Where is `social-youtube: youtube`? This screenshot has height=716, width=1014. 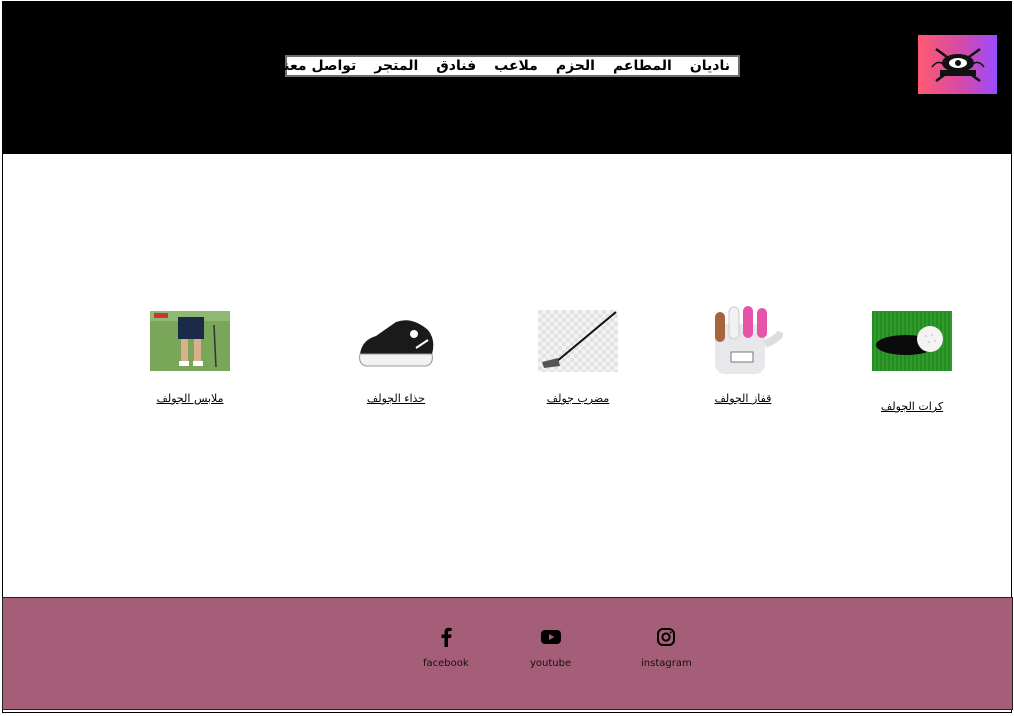
social-youtube: youtube is located at coordinates (550, 647).